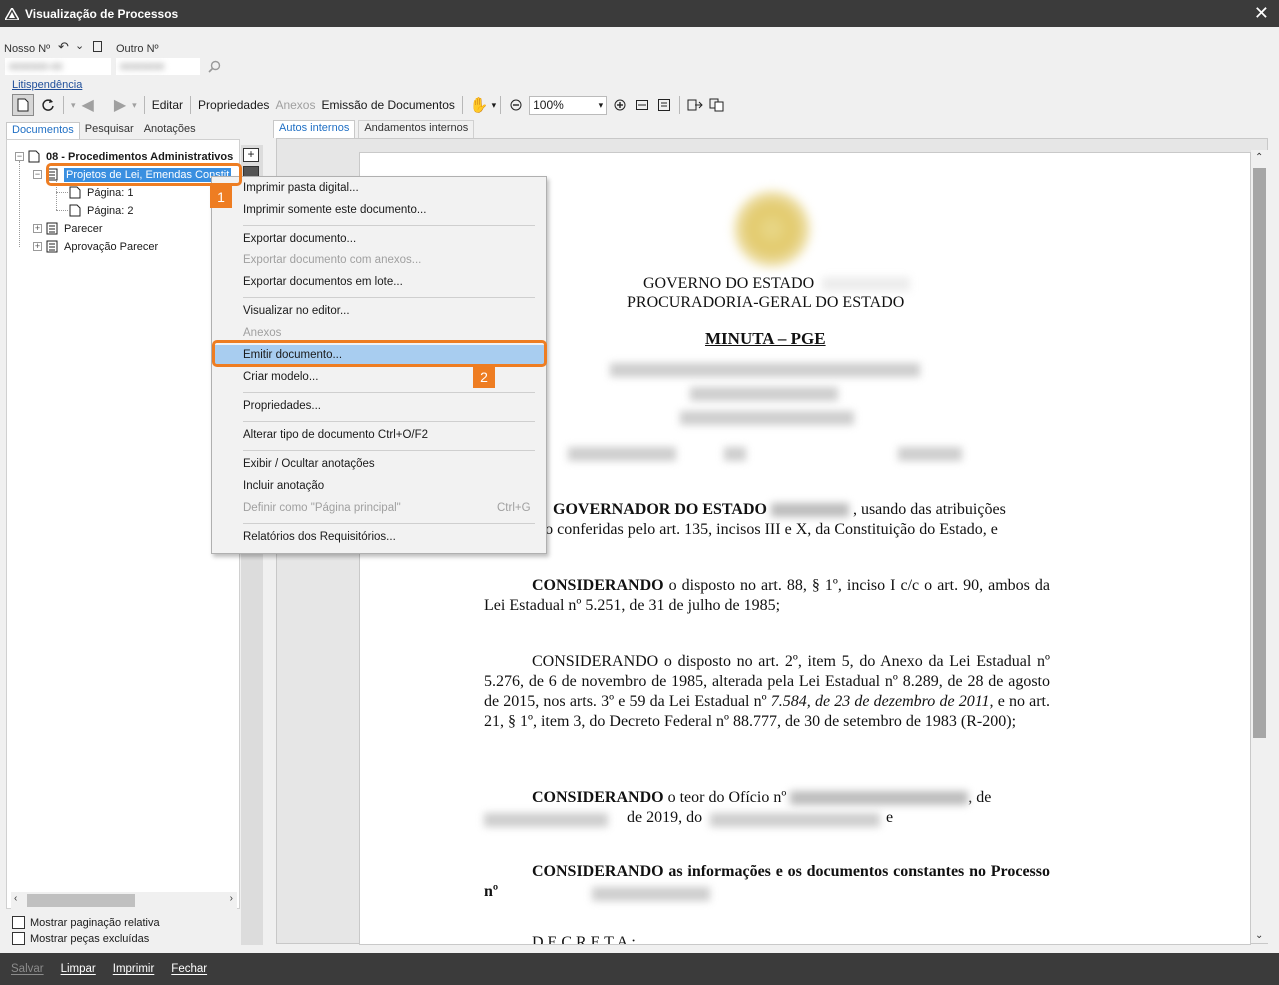 Image resolution: width=1279 pixels, height=985 pixels. I want to click on hand-tool-icon: ✋, so click(479, 105).